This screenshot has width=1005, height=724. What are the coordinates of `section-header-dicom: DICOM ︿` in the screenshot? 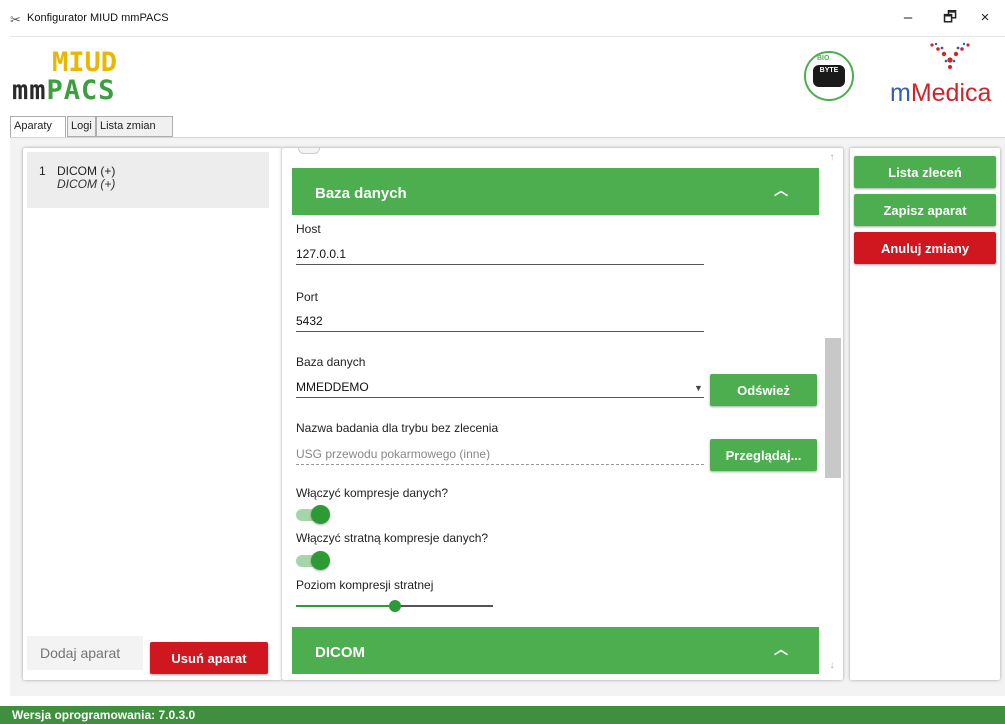 It's located at (555, 650).